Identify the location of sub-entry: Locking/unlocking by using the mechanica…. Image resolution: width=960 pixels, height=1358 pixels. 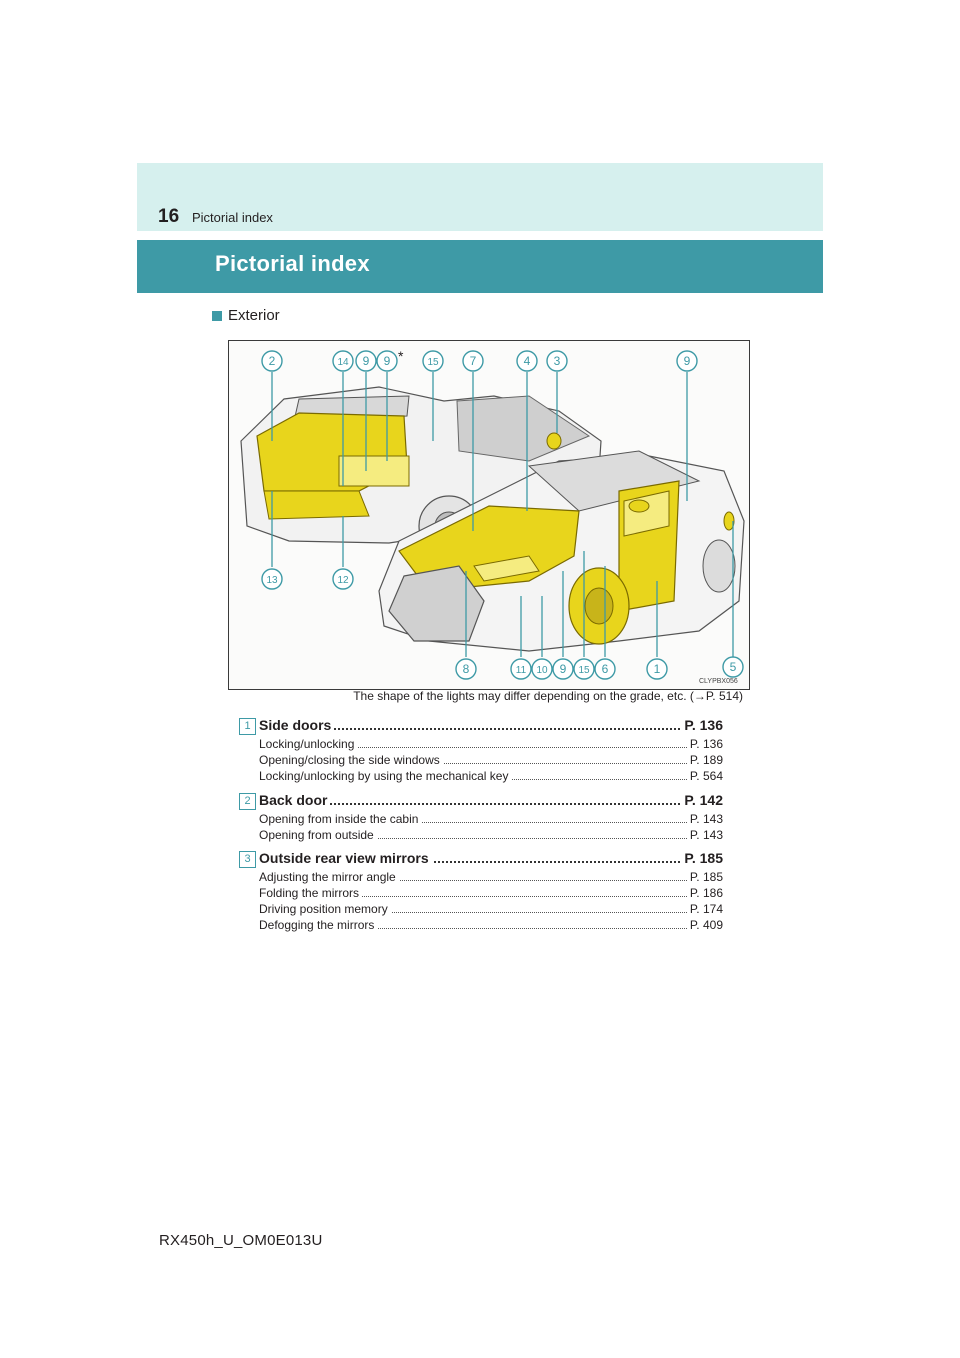
(491, 777).